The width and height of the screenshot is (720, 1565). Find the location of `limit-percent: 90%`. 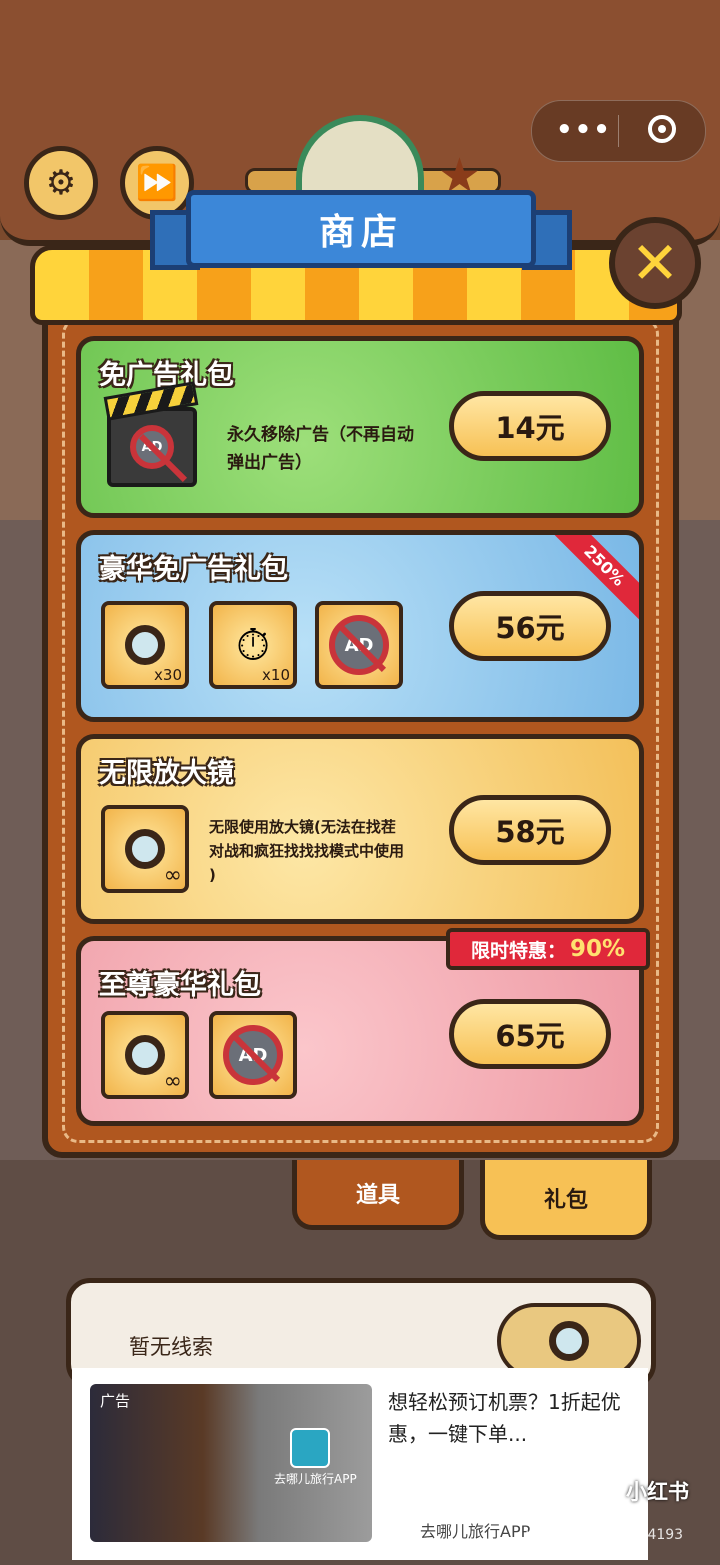

limit-percent: 90% is located at coordinates (597, 949).